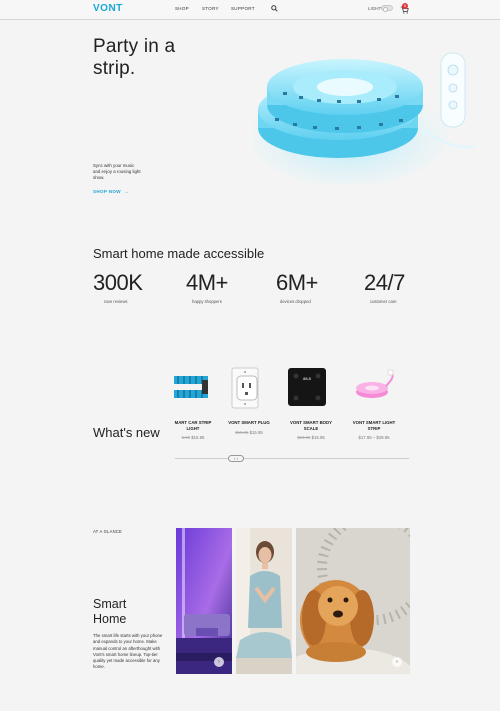 The height and width of the screenshot is (711, 500). I want to click on logo: VONT, so click(108, 8).